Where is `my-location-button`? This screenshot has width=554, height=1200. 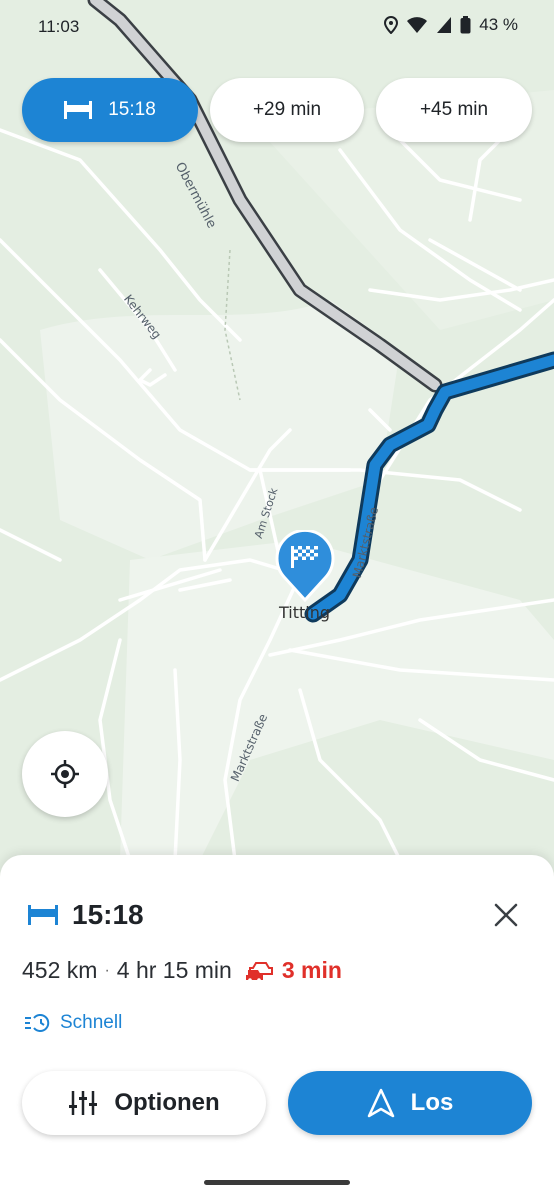
my-location-button is located at coordinates (65, 774).